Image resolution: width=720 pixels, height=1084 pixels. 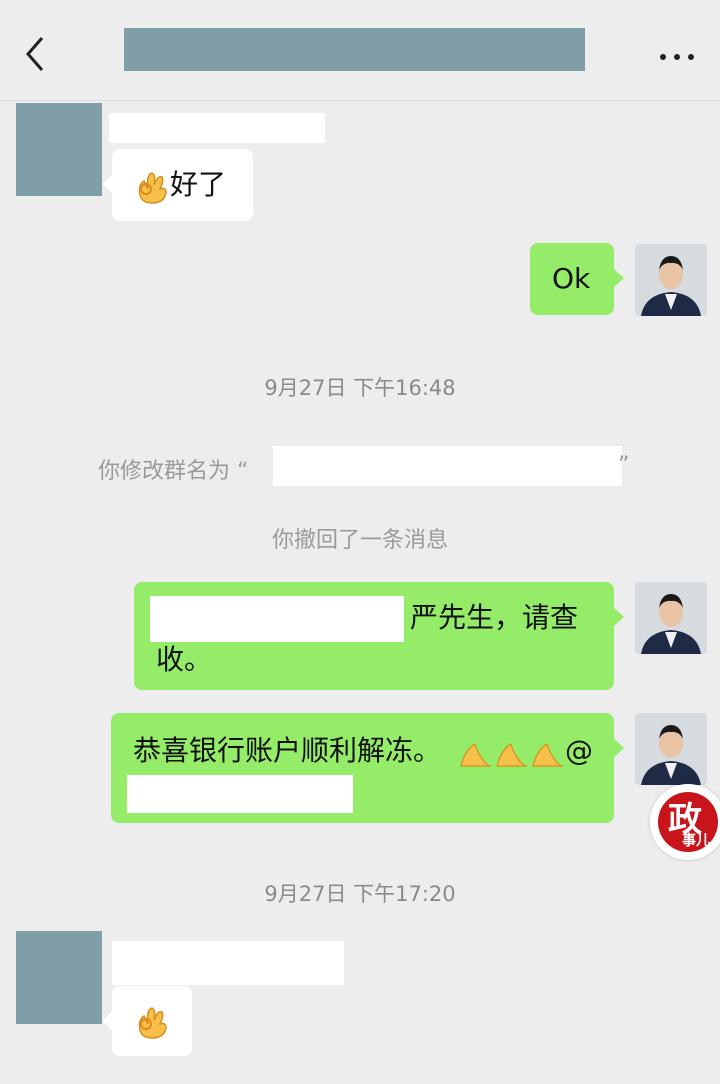 I want to click on pray-hands-icon, so click(x=511, y=759).